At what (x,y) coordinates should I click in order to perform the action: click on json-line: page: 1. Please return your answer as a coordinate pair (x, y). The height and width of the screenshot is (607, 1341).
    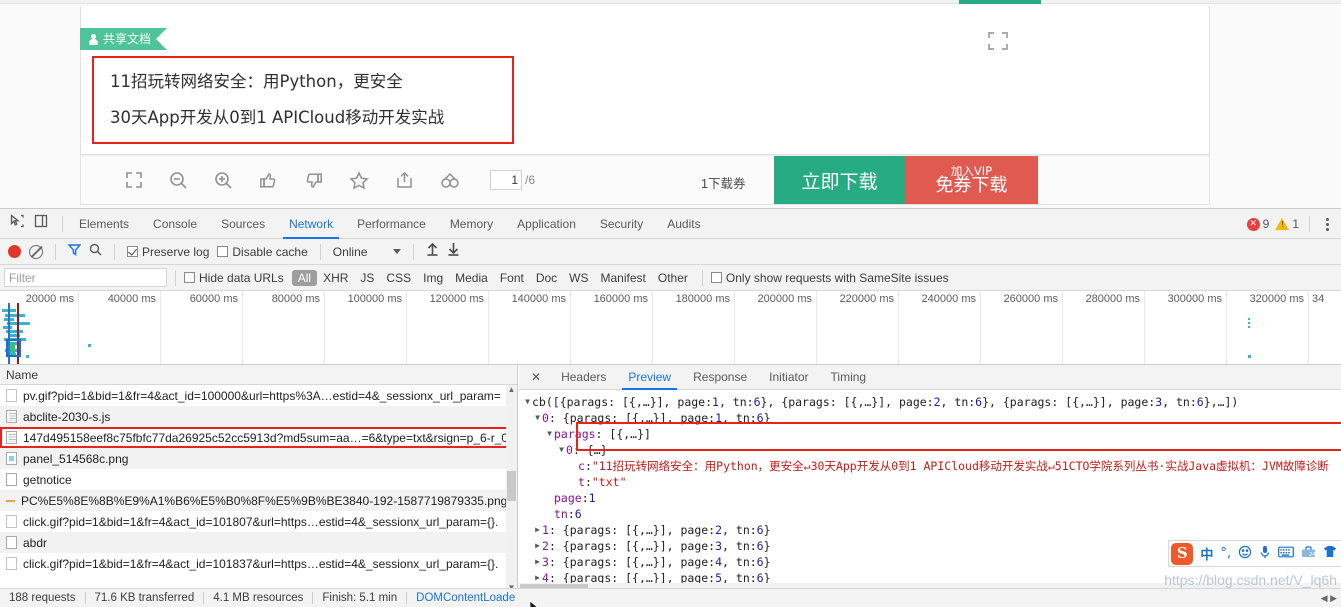
    Looking at the image, I should click on (932, 498).